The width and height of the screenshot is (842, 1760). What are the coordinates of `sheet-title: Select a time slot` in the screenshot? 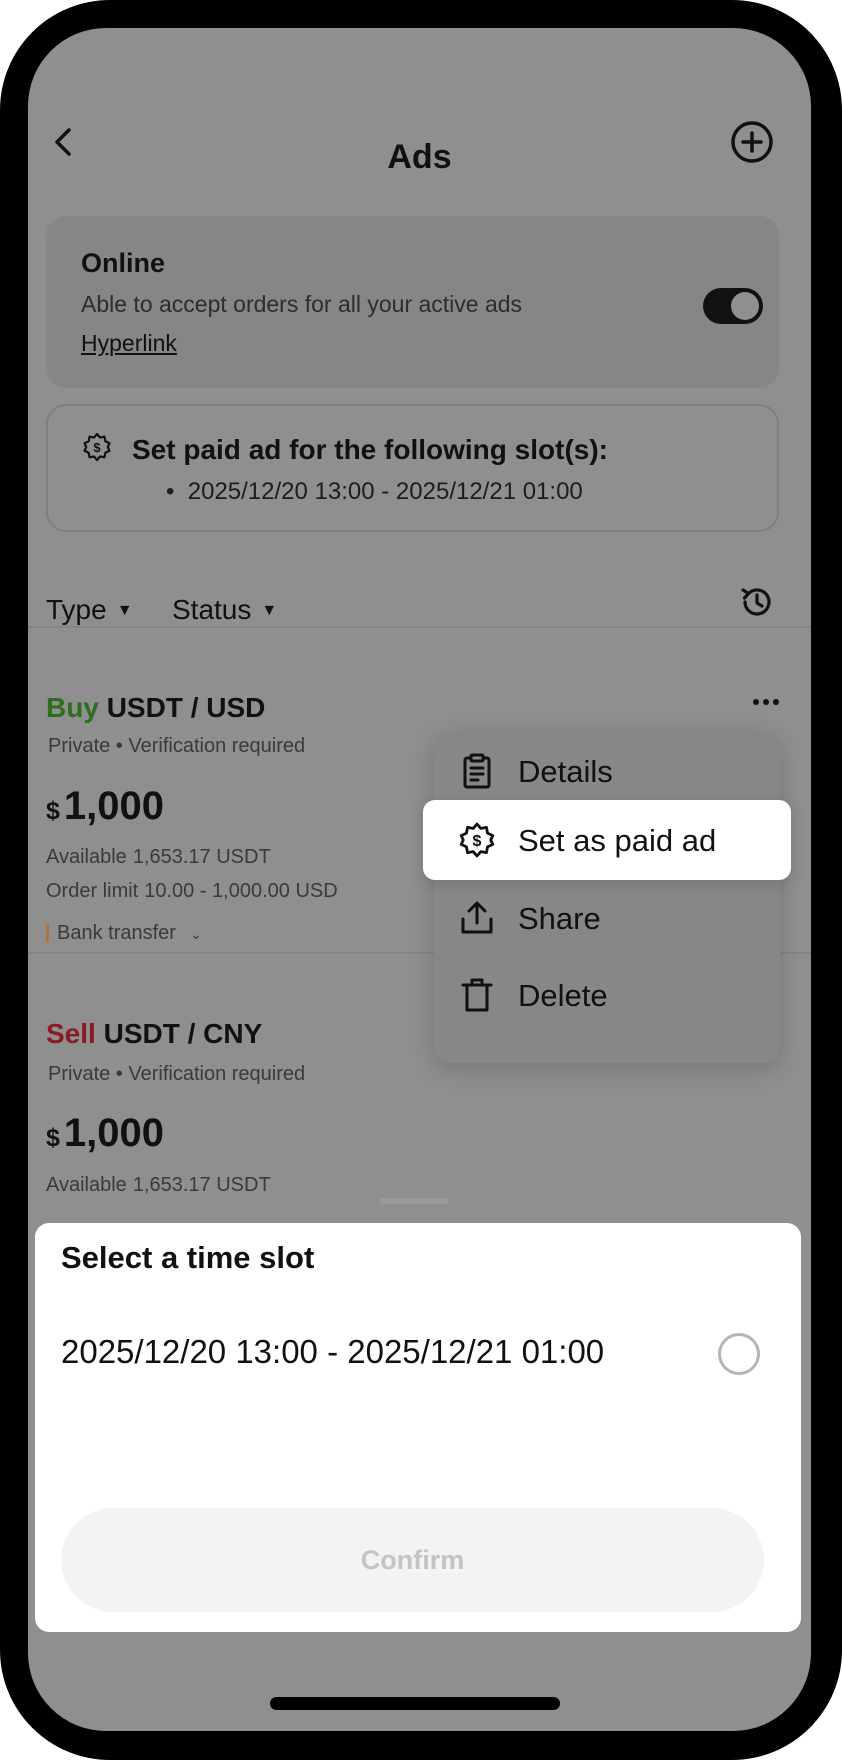 It's located at (188, 1257).